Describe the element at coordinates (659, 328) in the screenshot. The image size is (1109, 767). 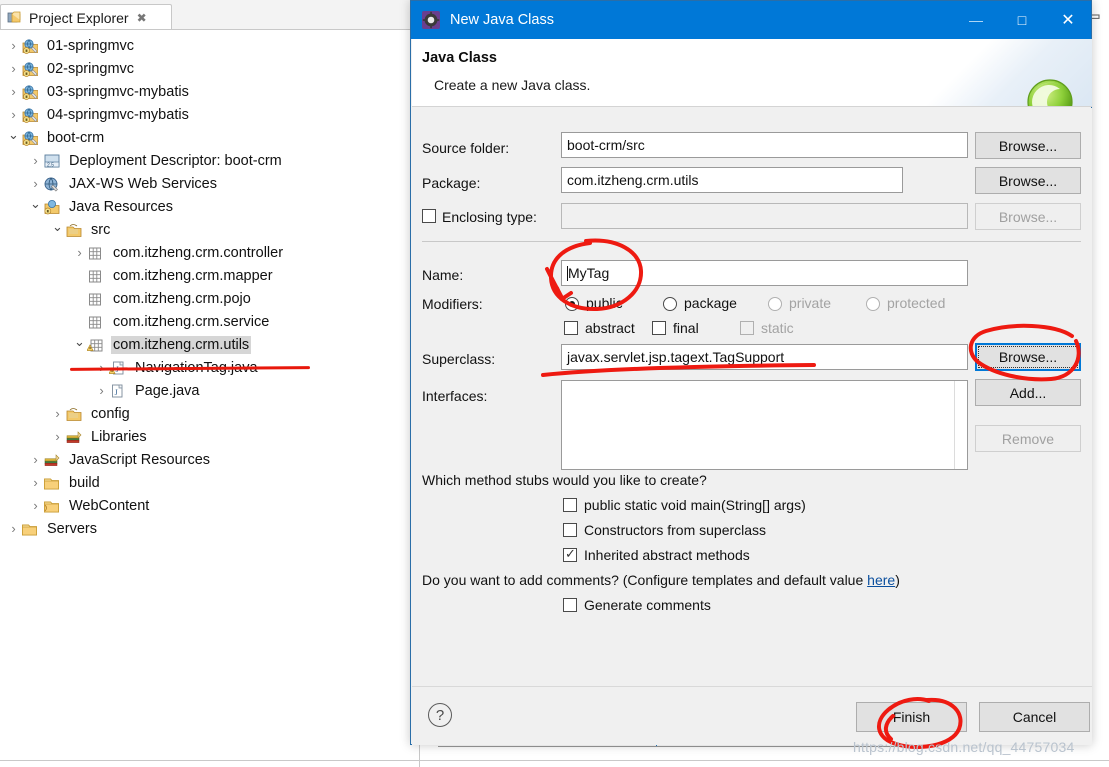
I see `modifier-checkbox-final` at that location.